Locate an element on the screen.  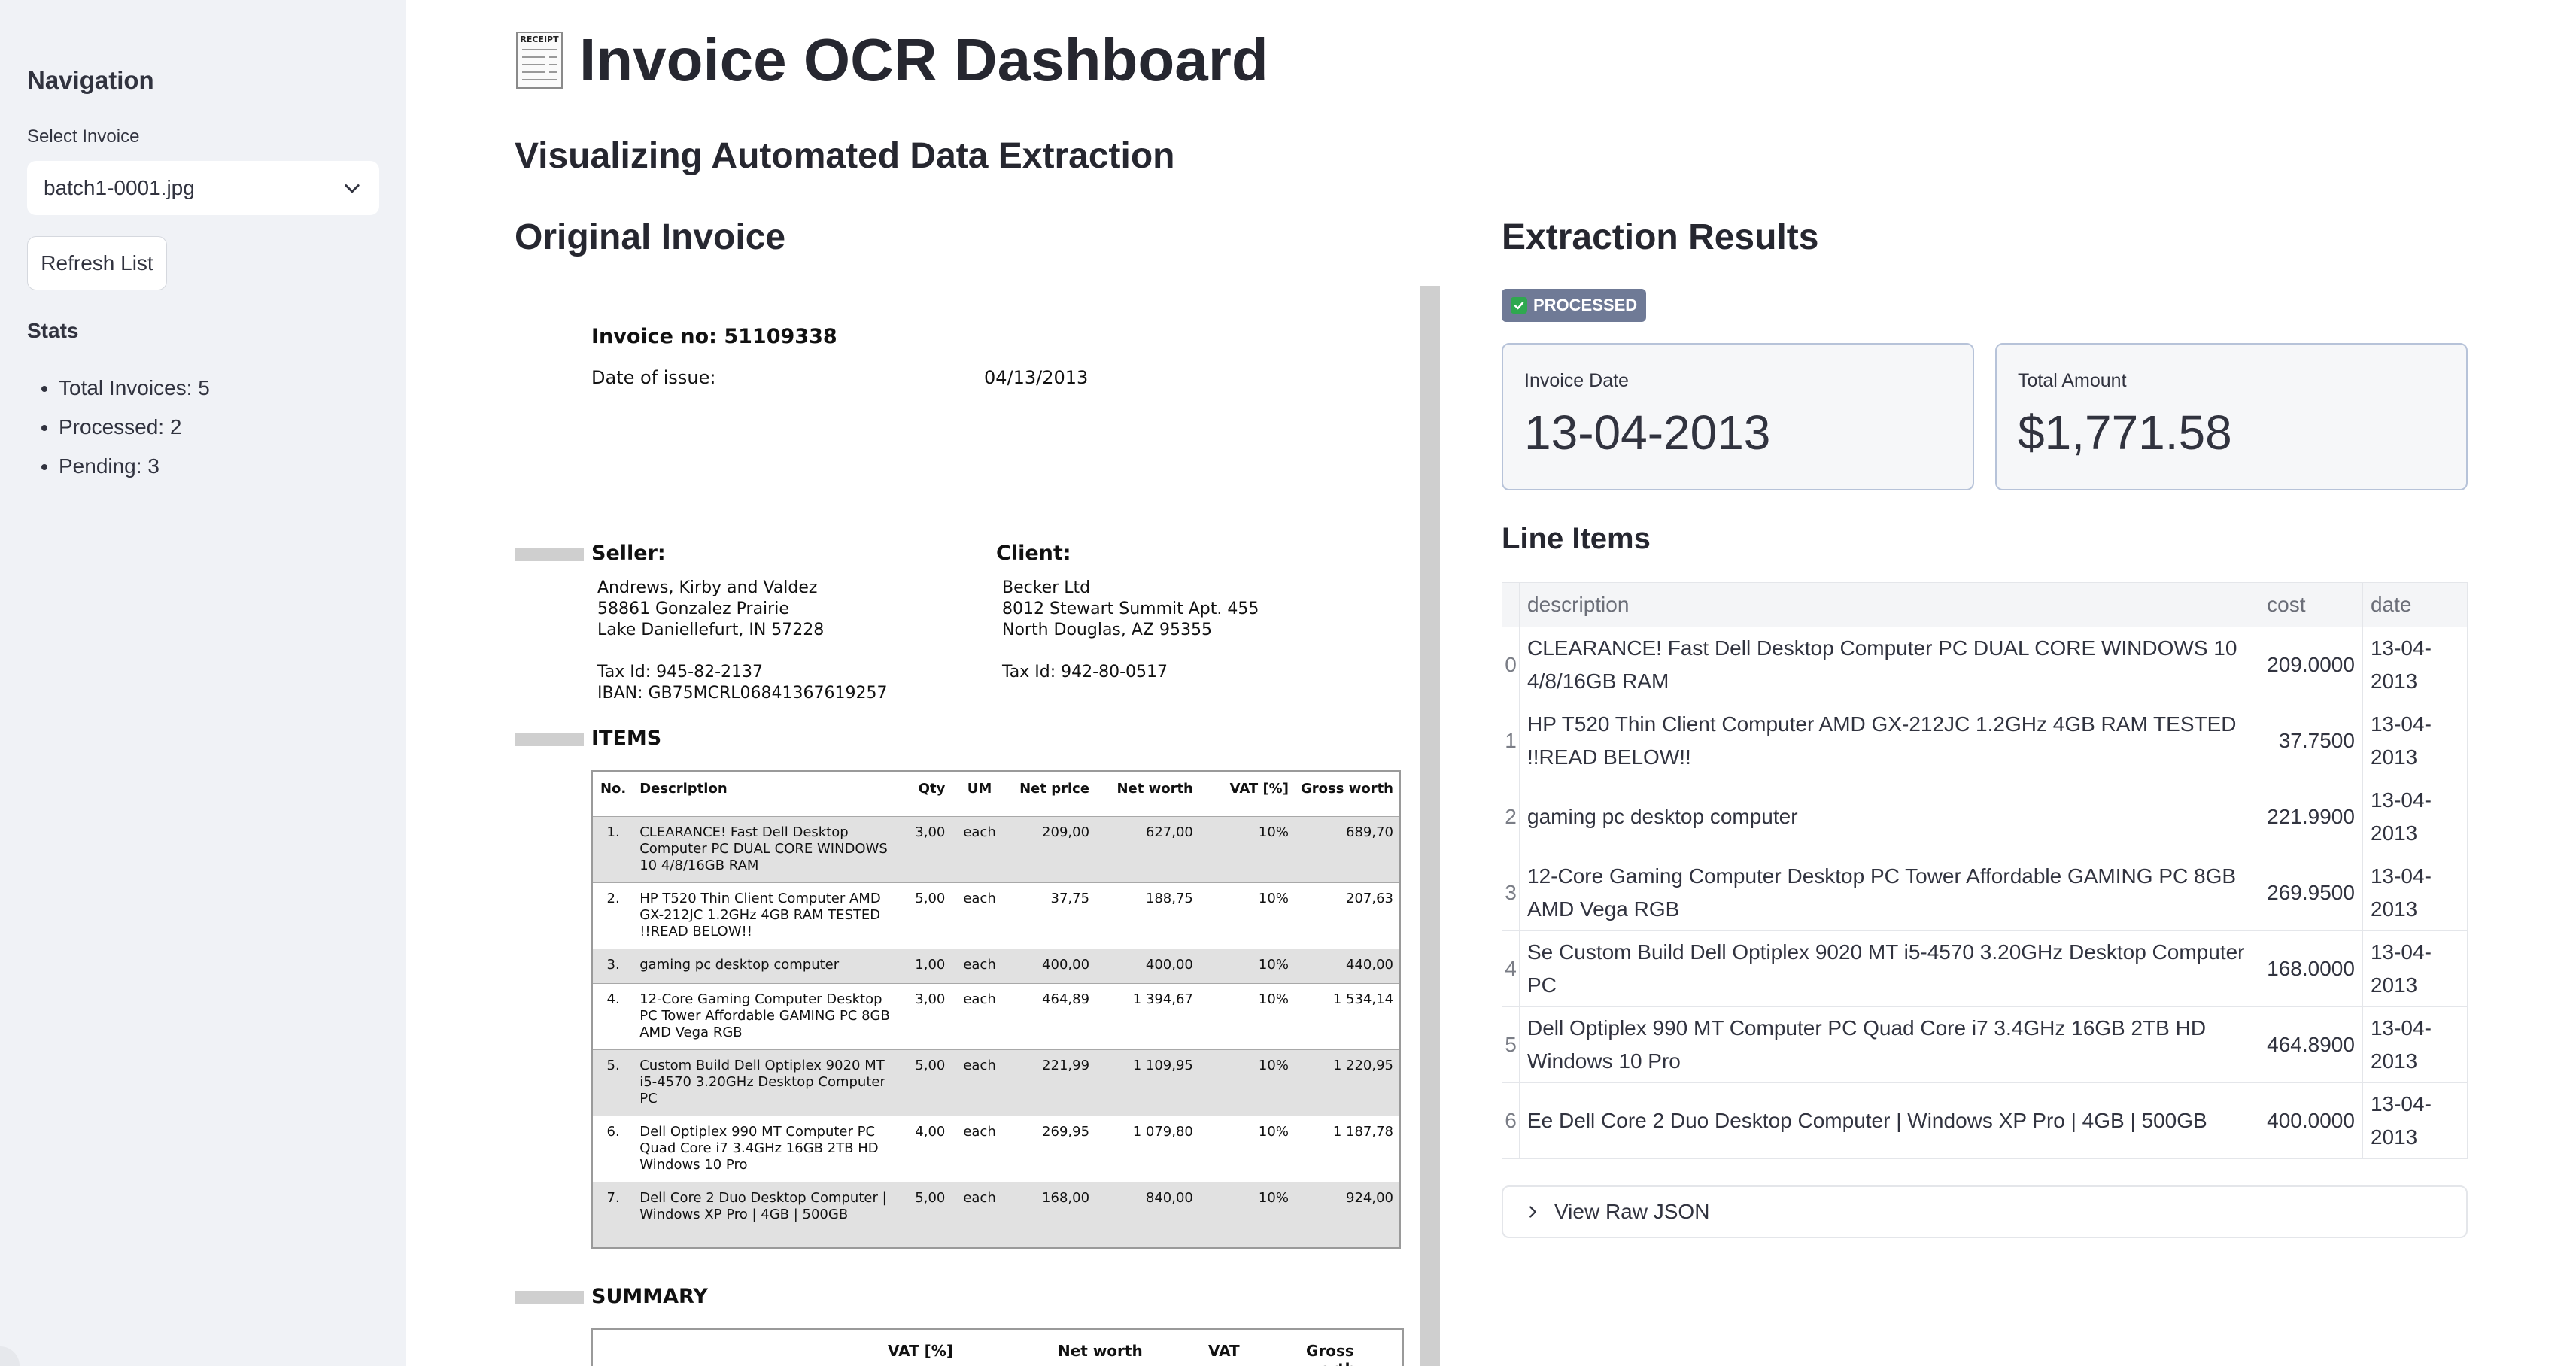
item-gross: 440,00 is located at coordinates (1347, 966).